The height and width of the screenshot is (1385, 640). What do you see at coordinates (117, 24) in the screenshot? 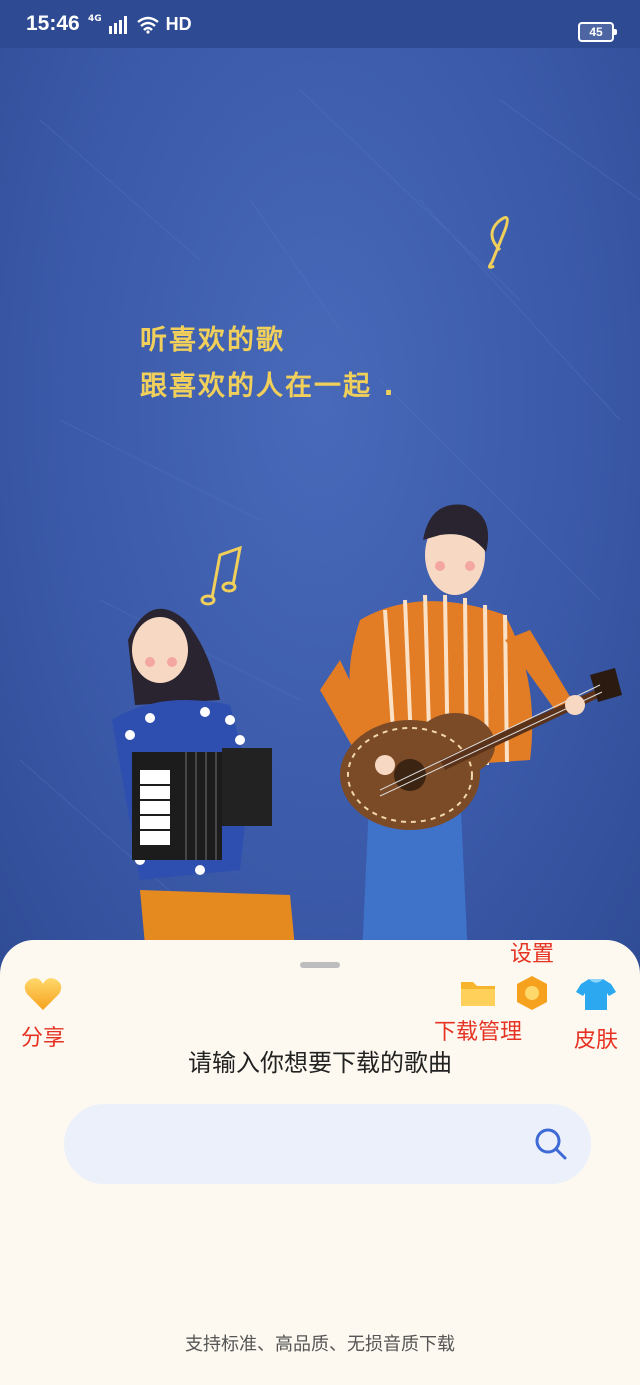
I see `cell-signal-icon` at bounding box center [117, 24].